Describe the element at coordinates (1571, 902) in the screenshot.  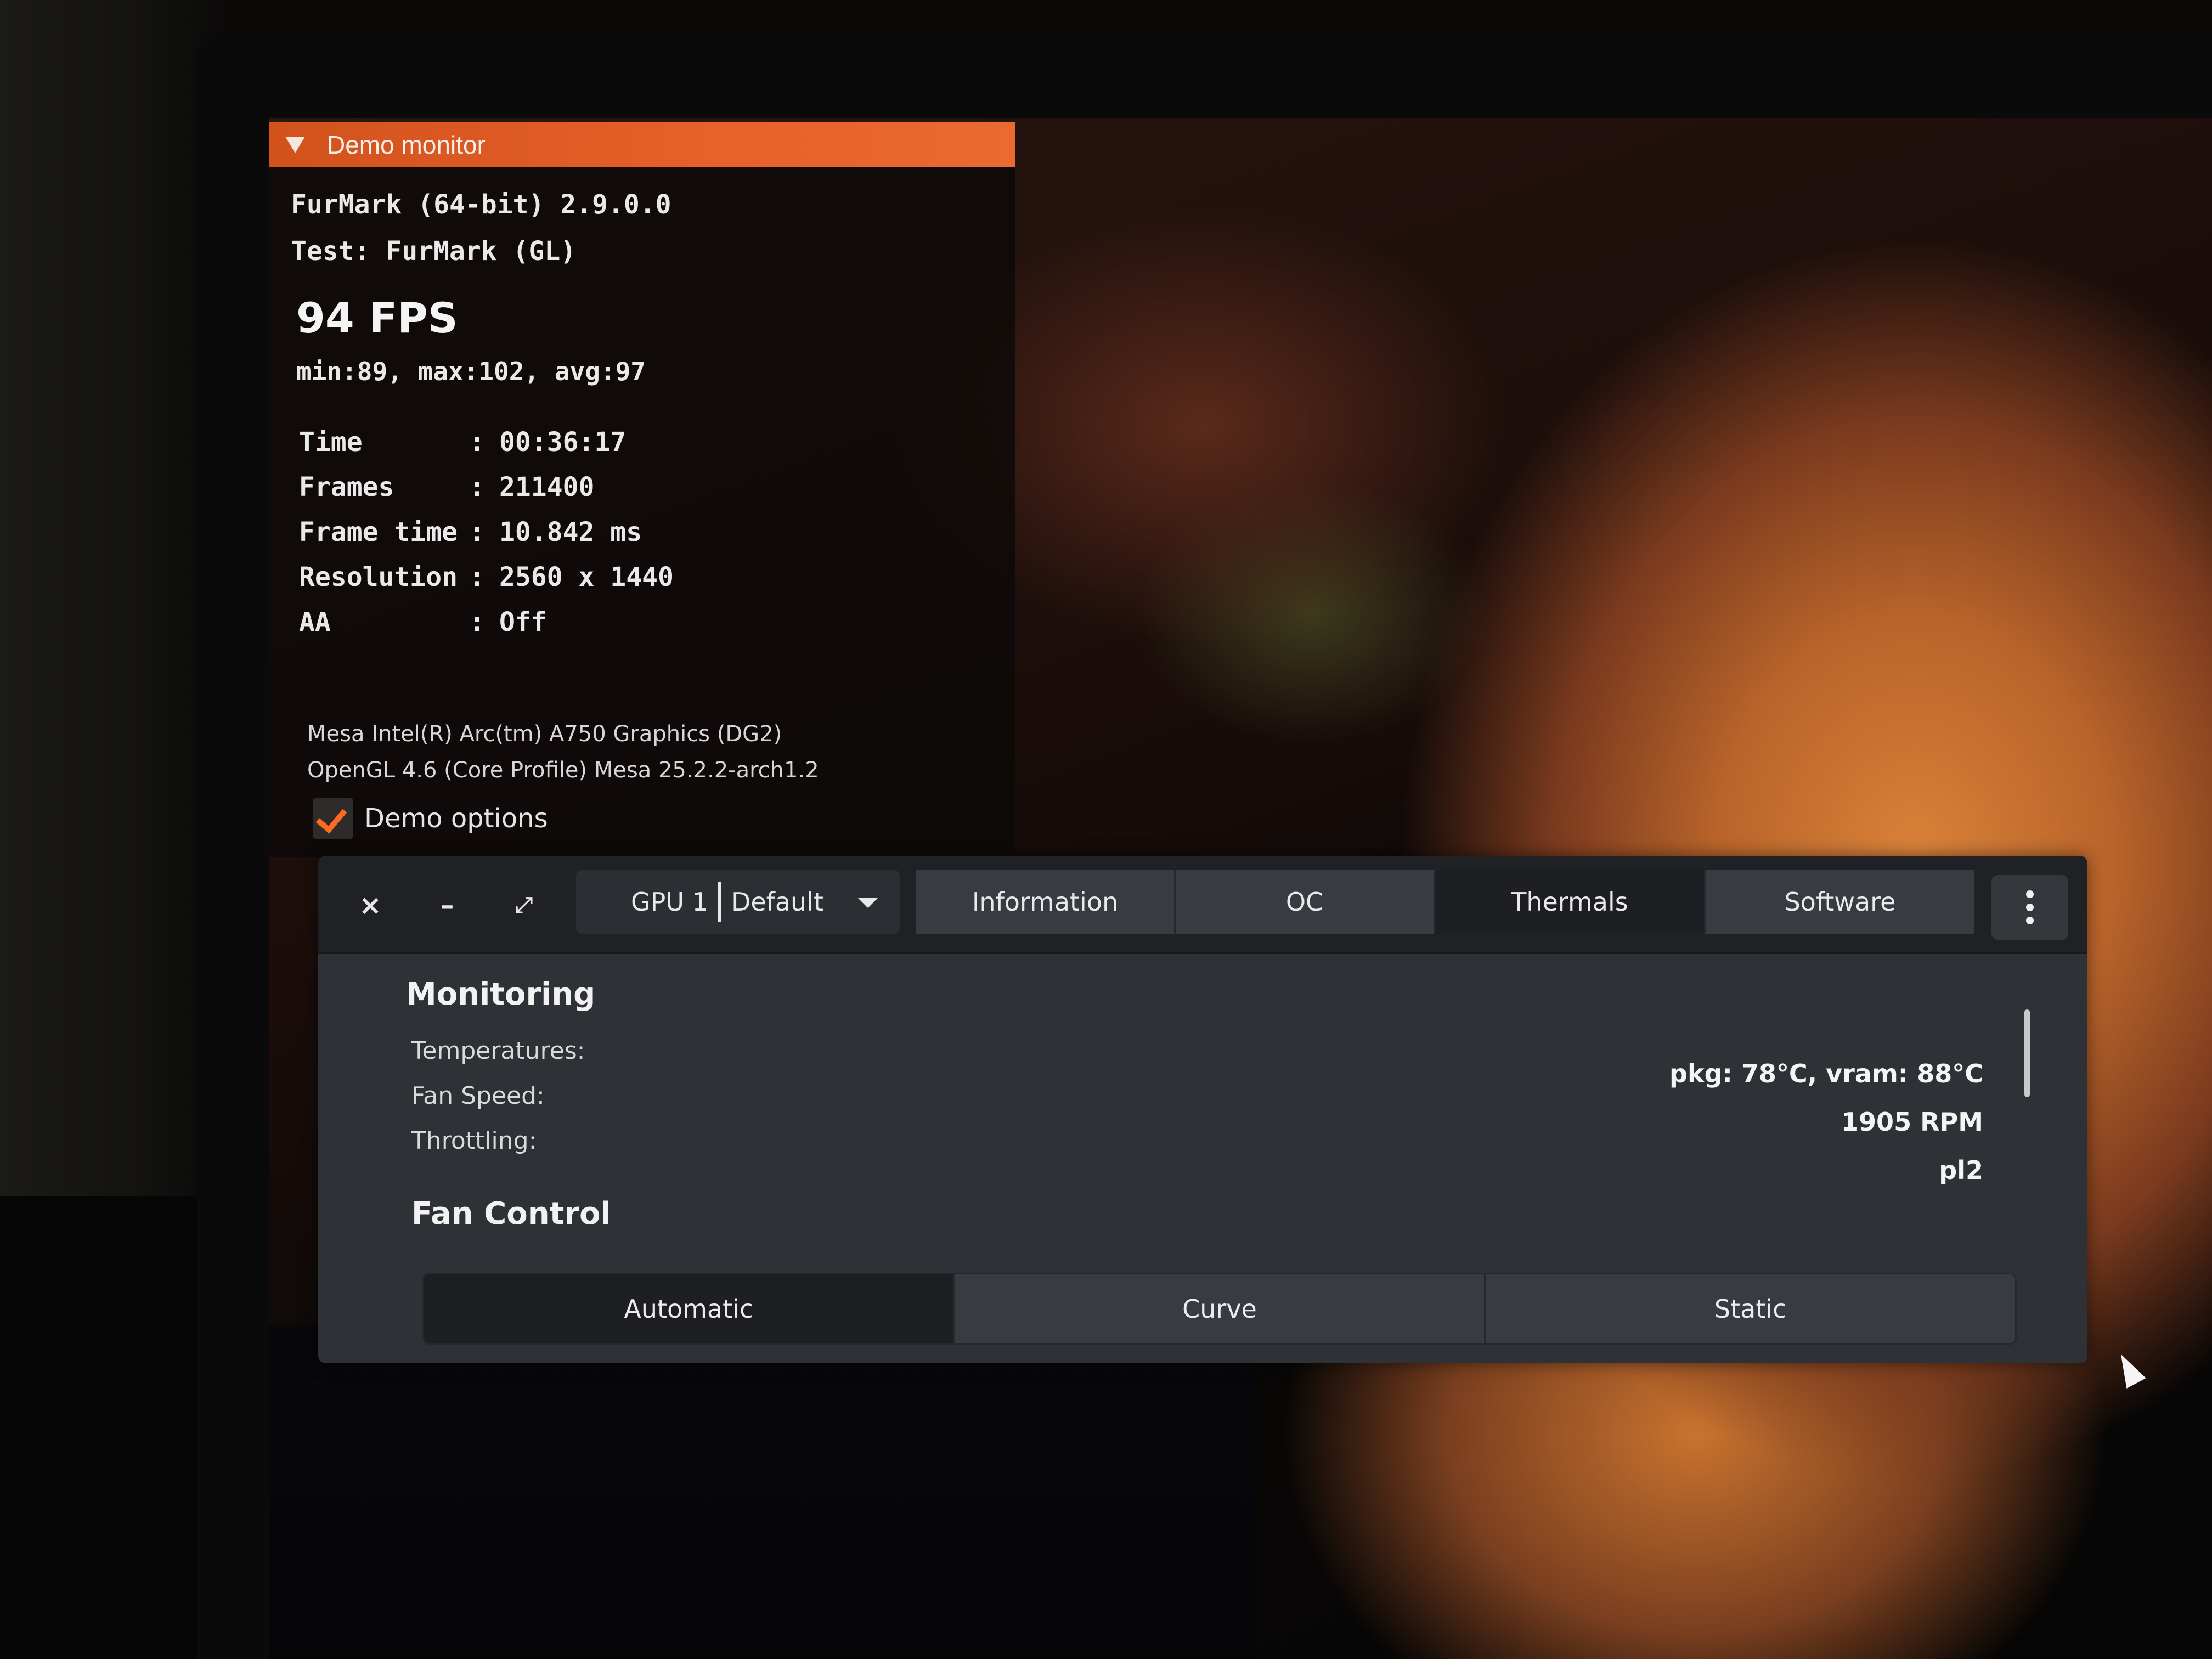
I see `tab-thermals: Thermals` at that location.